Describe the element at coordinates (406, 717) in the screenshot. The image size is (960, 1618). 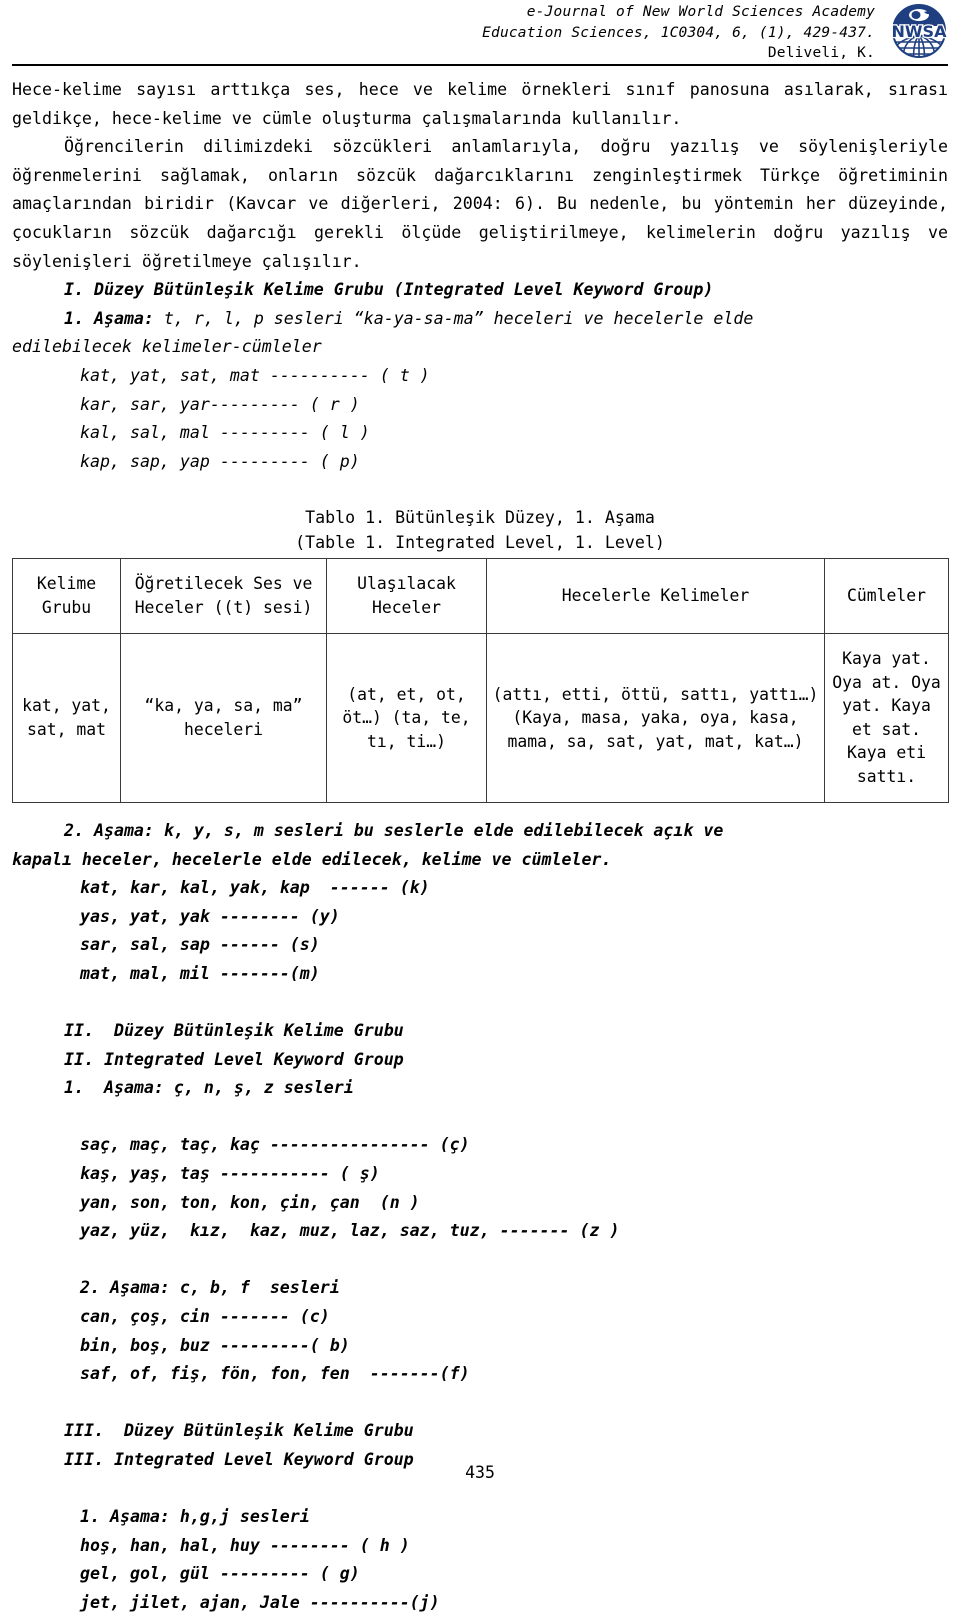
I see `table-cell-ulasilacak-heceler: (at, et, ot, öt…) (ta, te, tı, ti…)` at that location.